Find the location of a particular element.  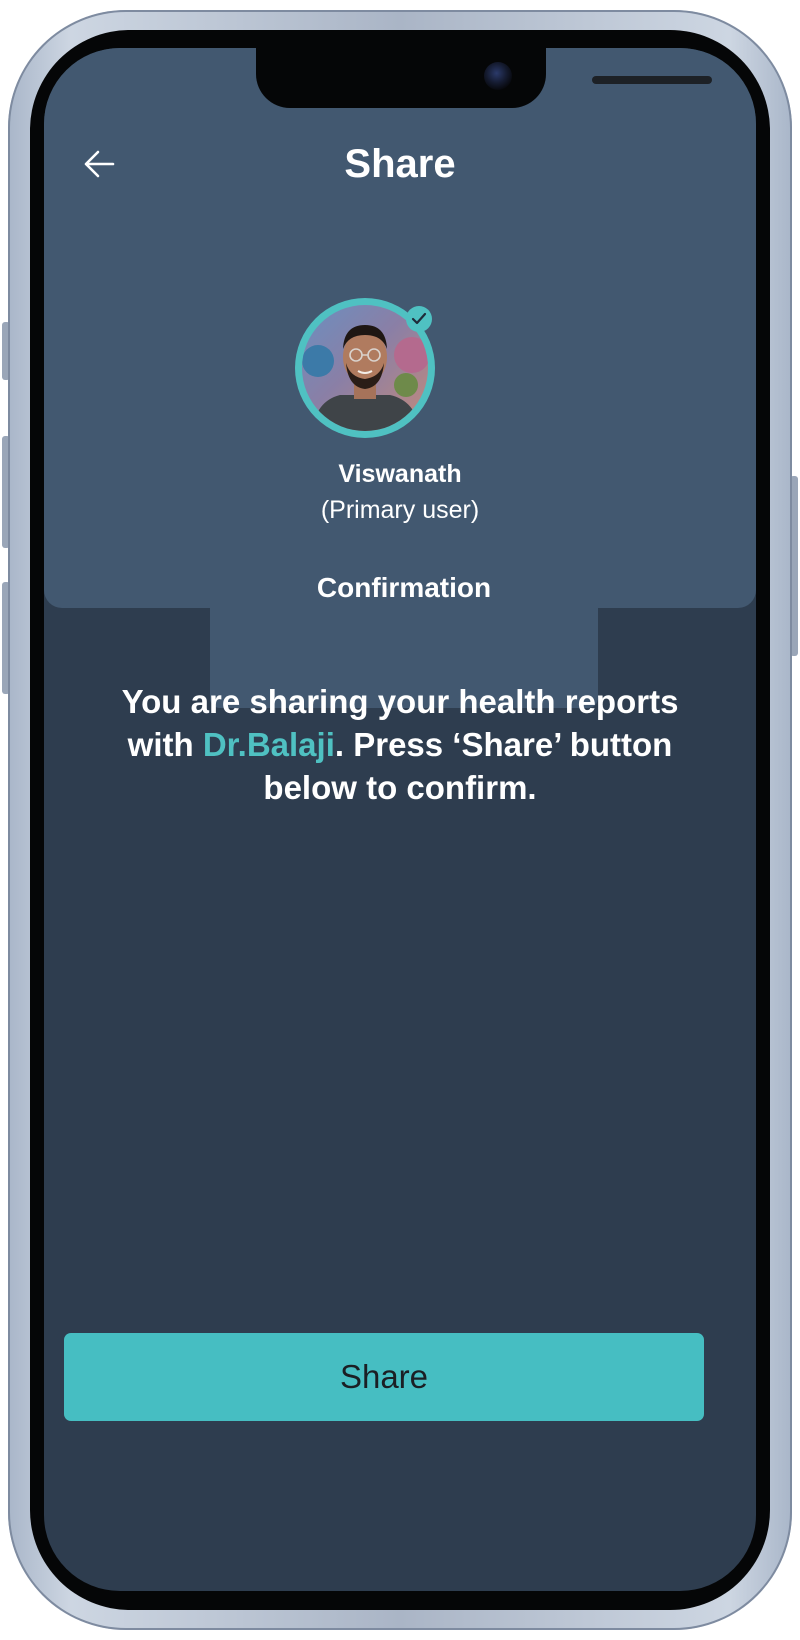

notch is located at coordinates (484, 78).